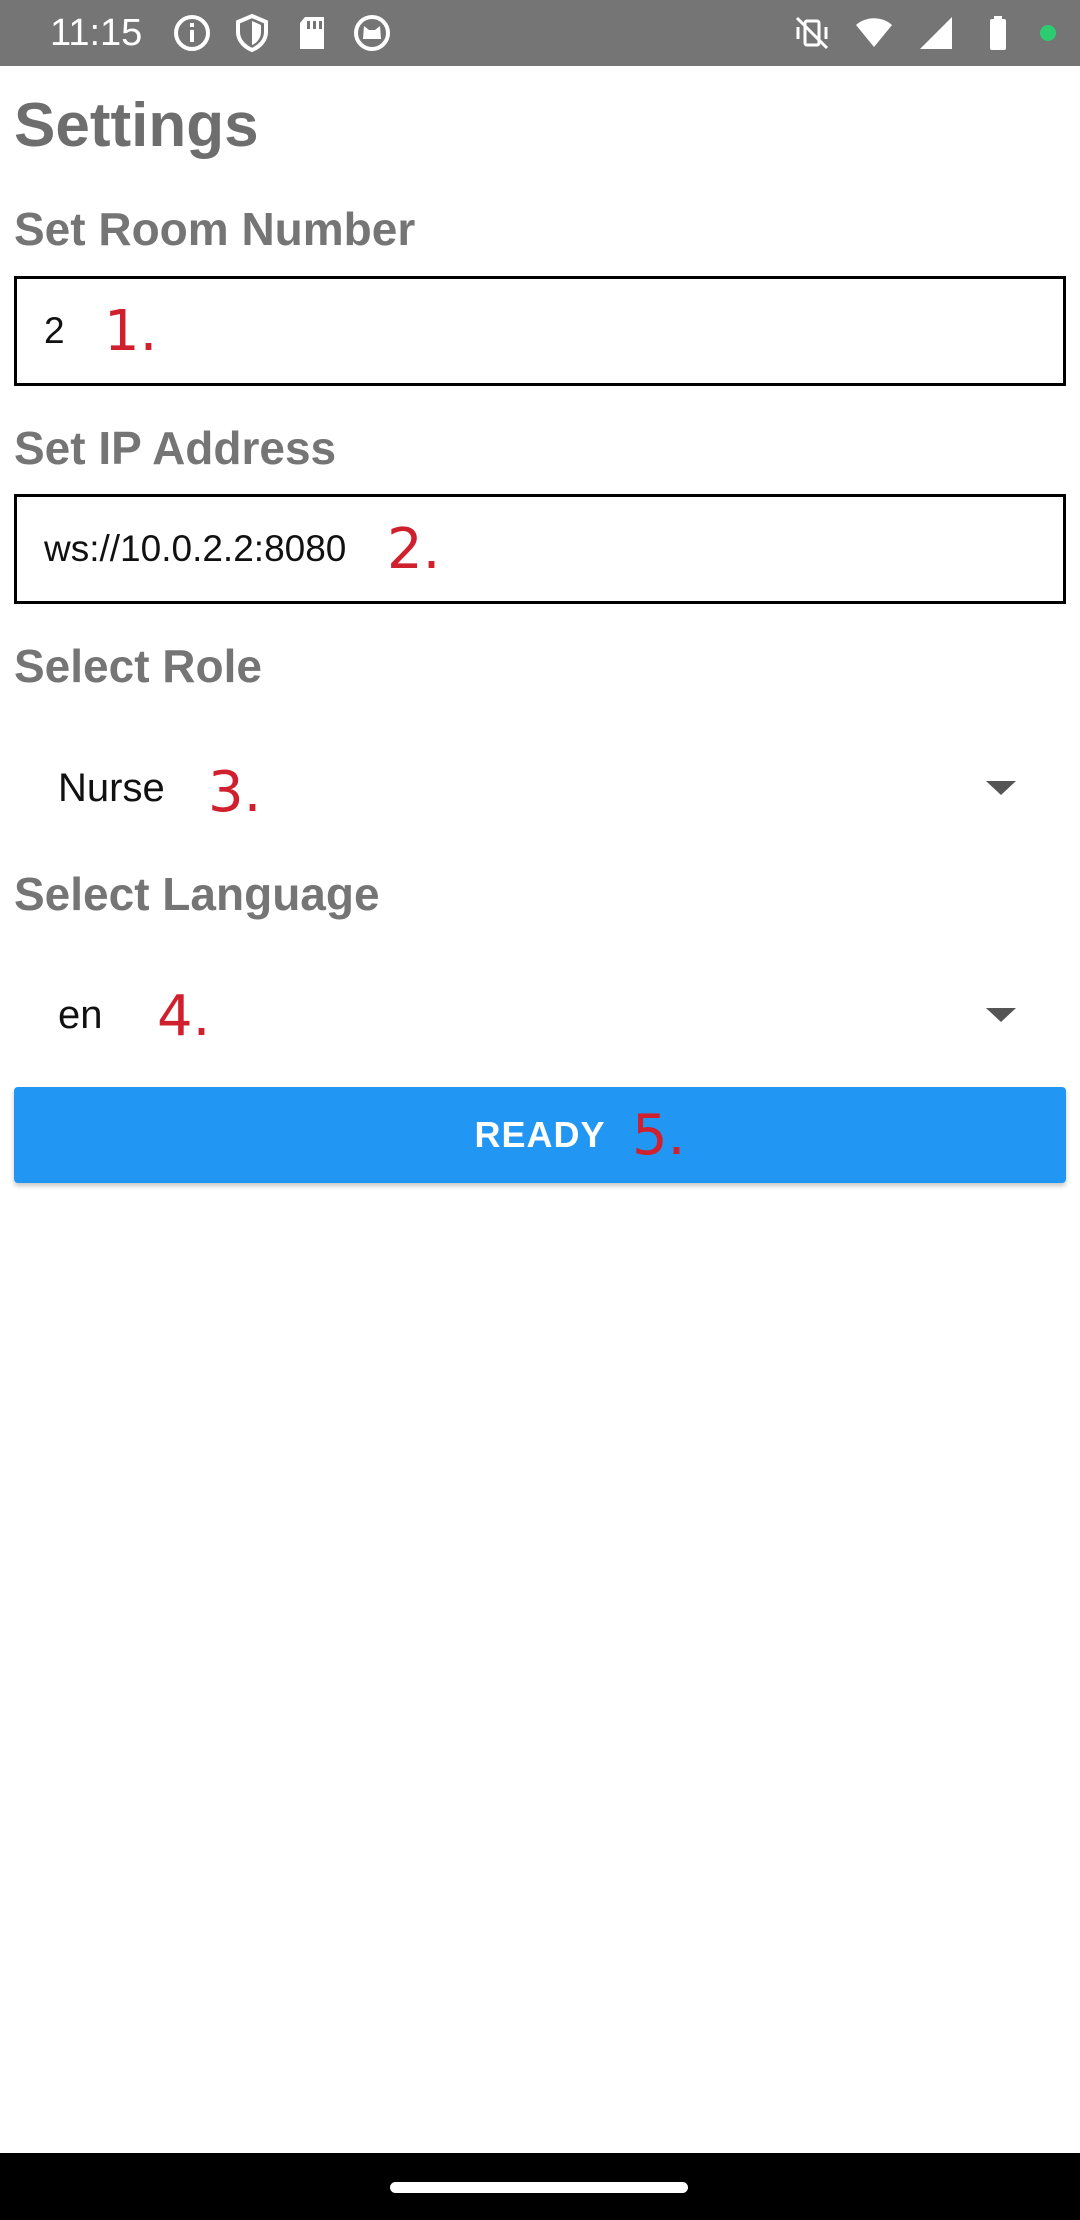 Image resolution: width=1080 pixels, height=2220 pixels. What do you see at coordinates (936, 33) in the screenshot?
I see `signal-icon` at bounding box center [936, 33].